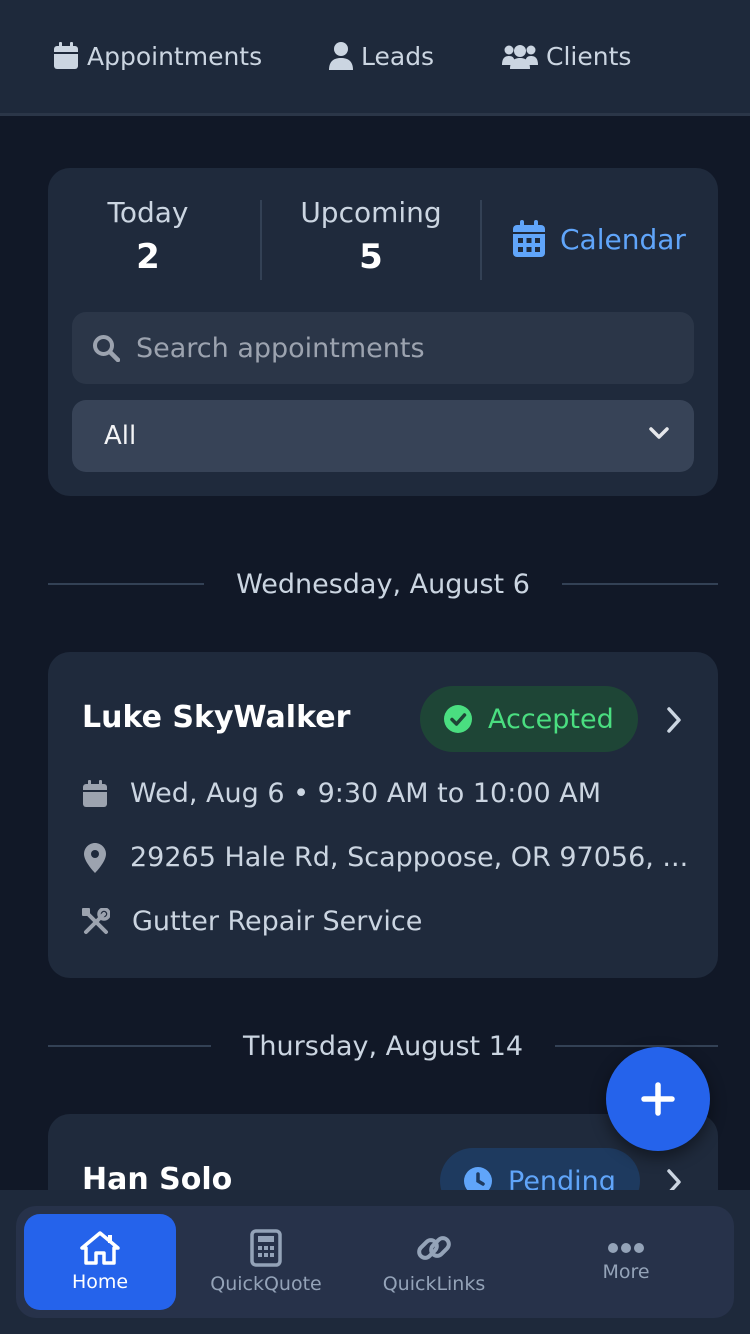 The width and height of the screenshot is (750, 1334). What do you see at coordinates (95, 857) in the screenshot?
I see `location-pin-icon` at bounding box center [95, 857].